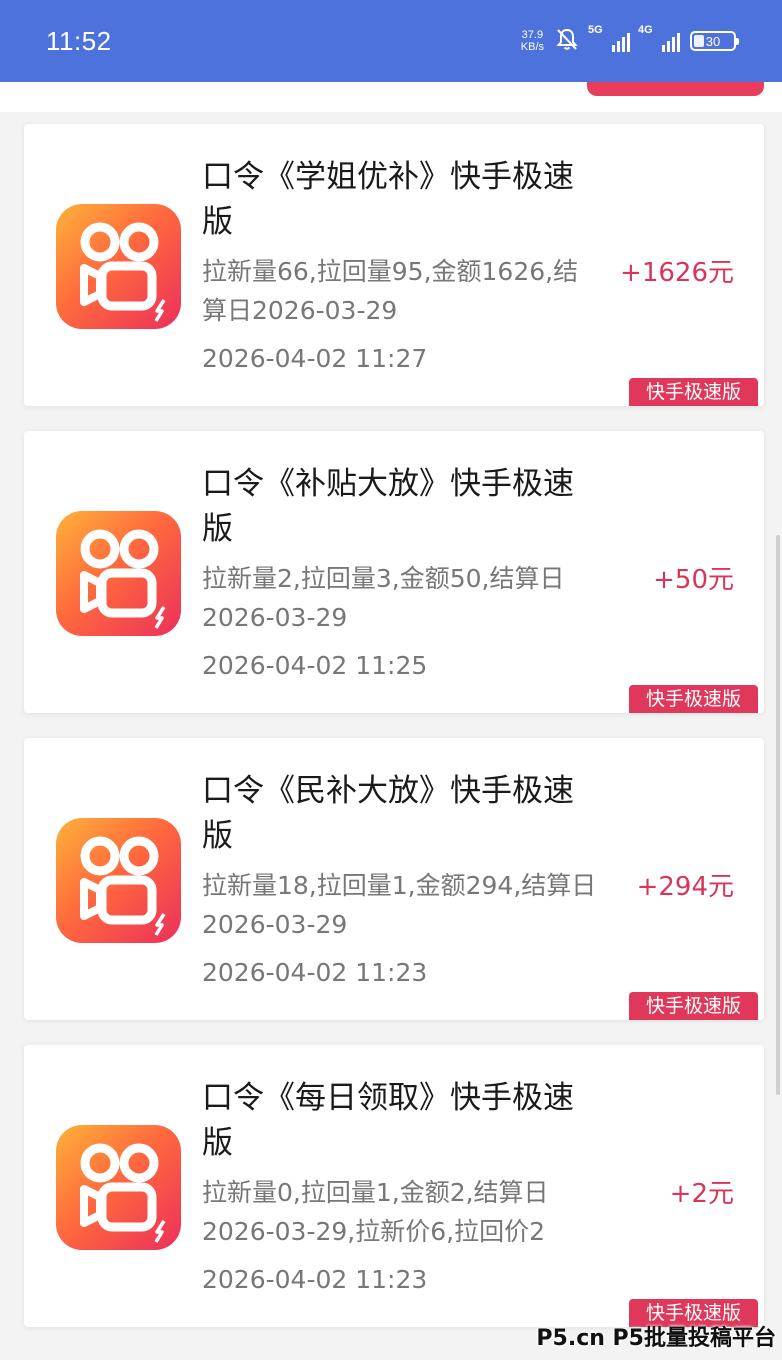  What do you see at coordinates (391, 41) in the screenshot?
I see `status-bar: 11:52 37.9 KB/s 5G 4G 30` at bounding box center [391, 41].